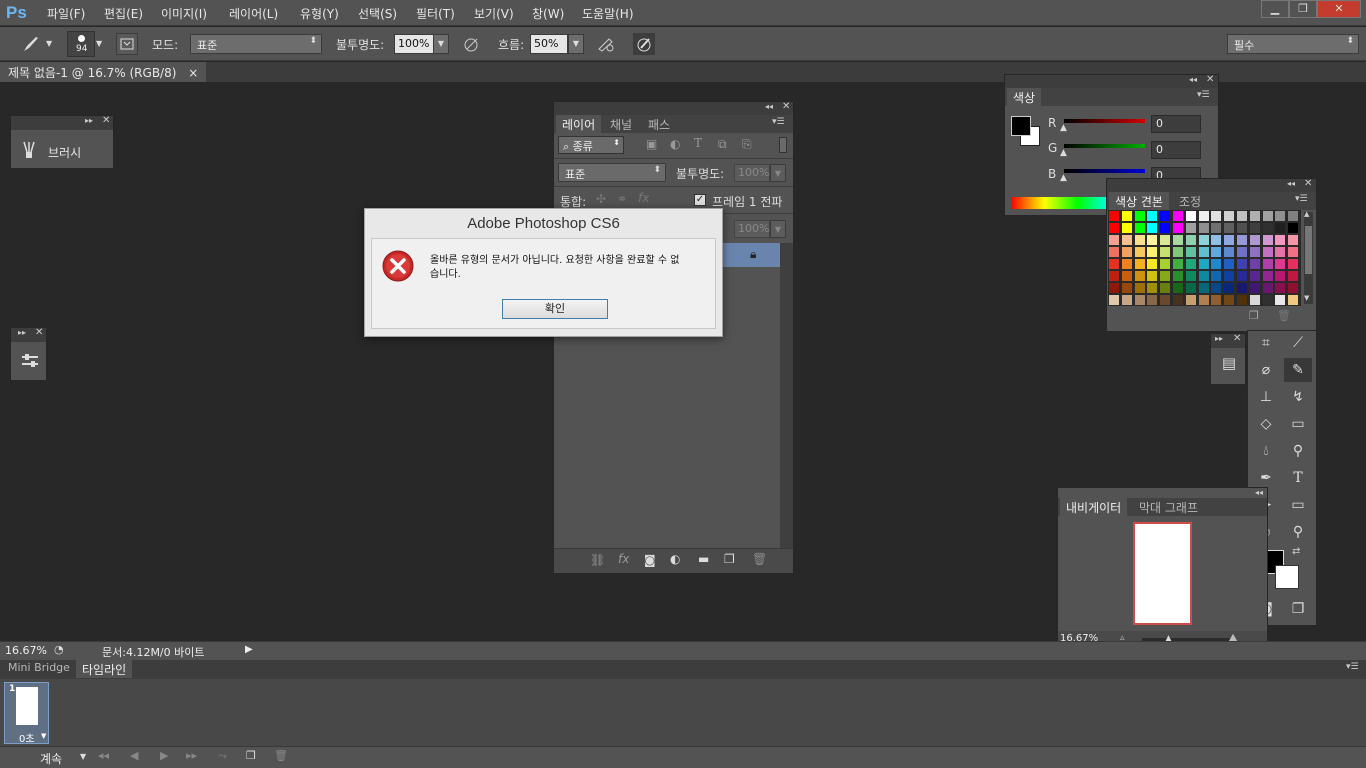 The image size is (1366, 768). Describe the element at coordinates (1162, 573) in the screenshot. I see `navigator-preview` at that location.